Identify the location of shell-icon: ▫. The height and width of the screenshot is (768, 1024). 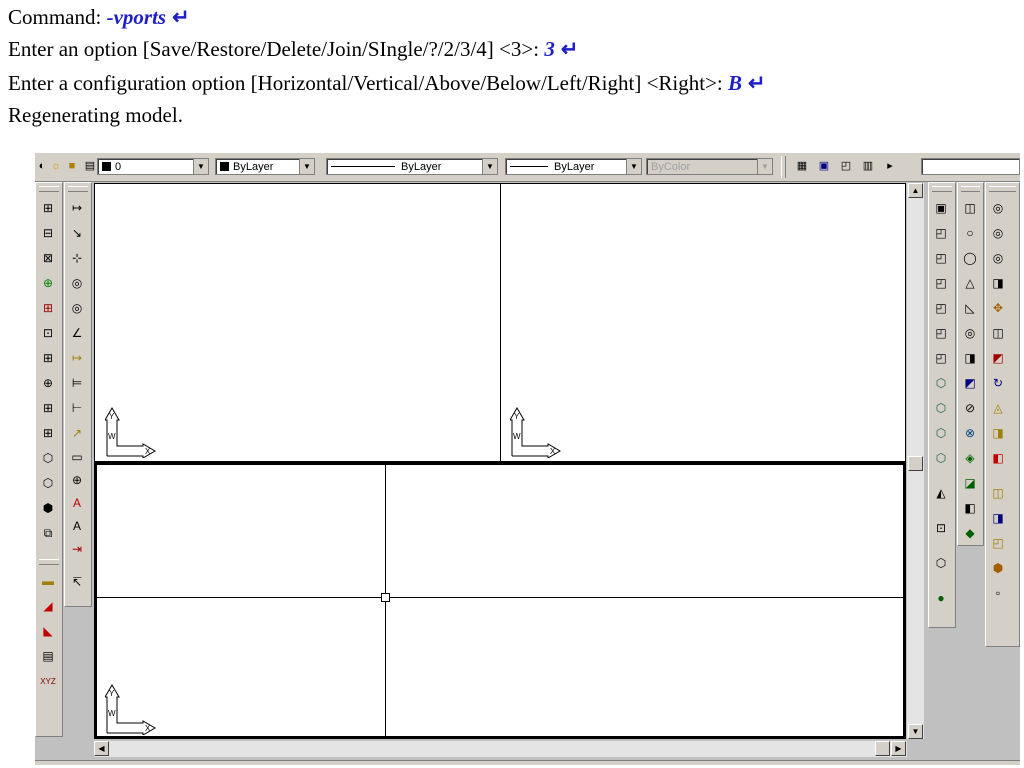
(998, 593).